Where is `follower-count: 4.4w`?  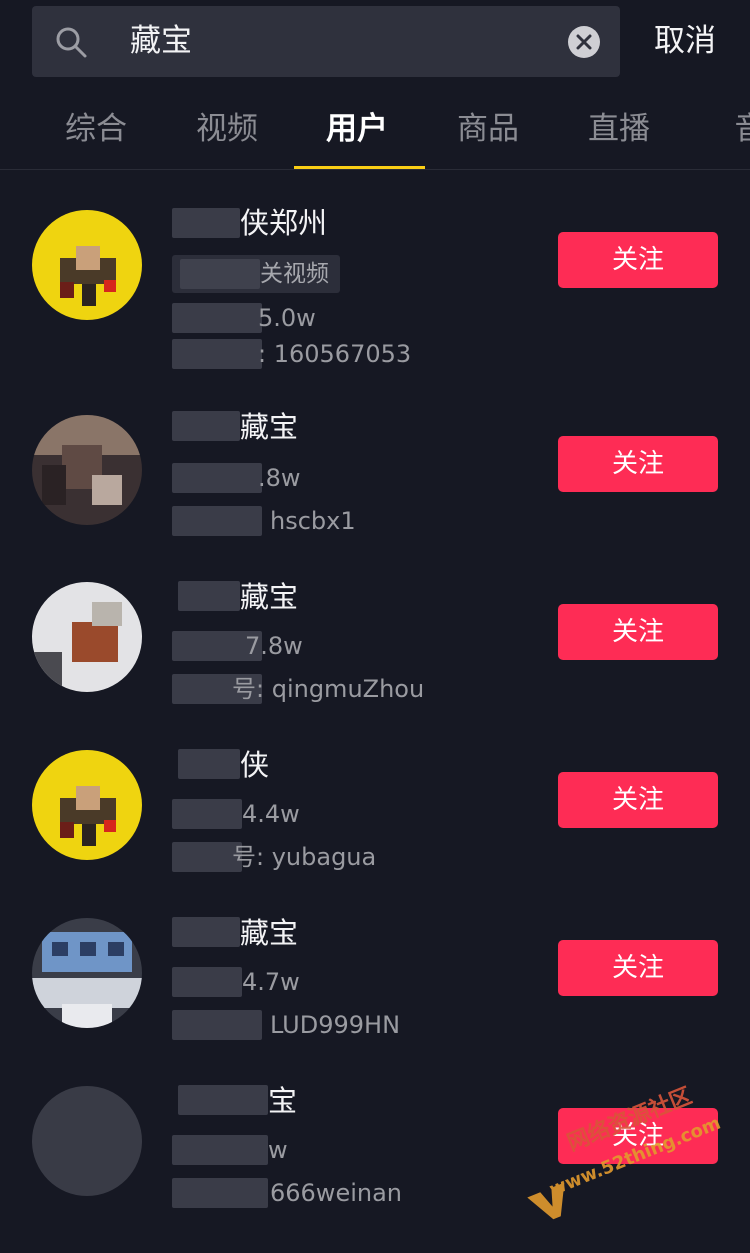 follower-count: 4.4w is located at coordinates (271, 814).